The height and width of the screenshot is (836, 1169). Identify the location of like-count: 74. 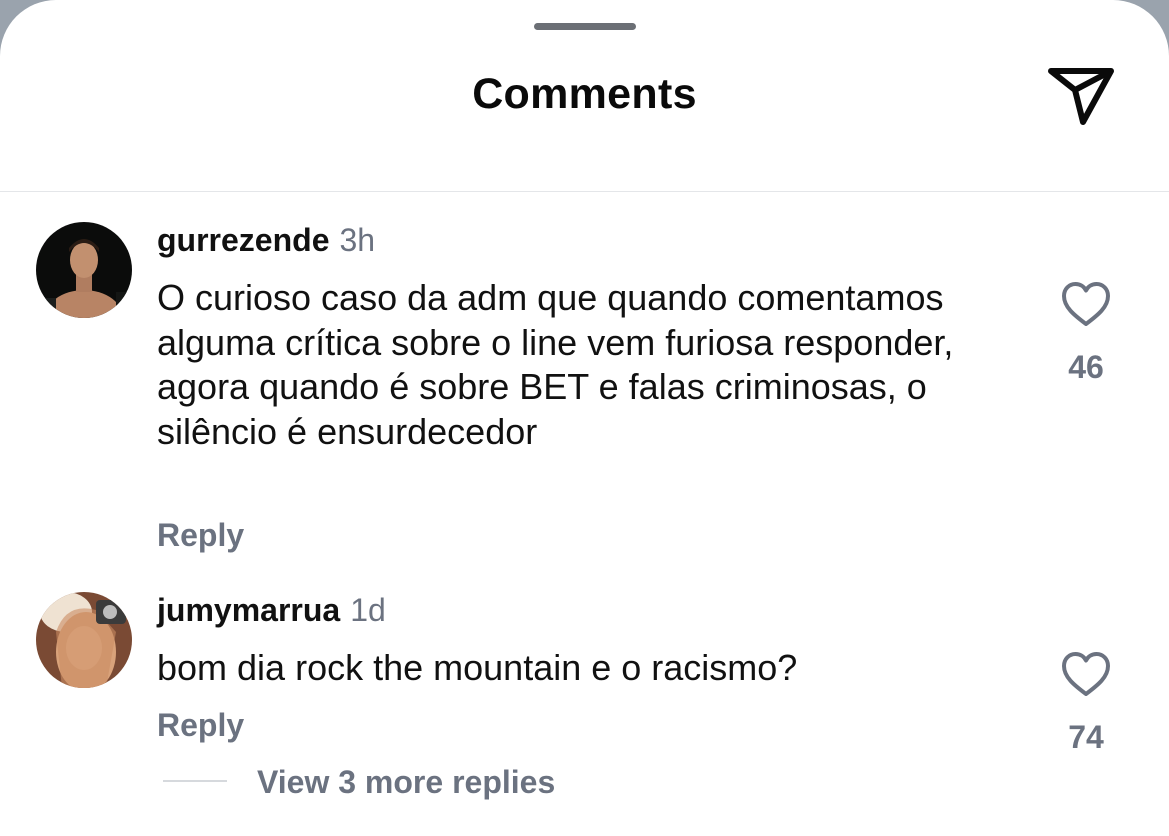
(1086, 737).